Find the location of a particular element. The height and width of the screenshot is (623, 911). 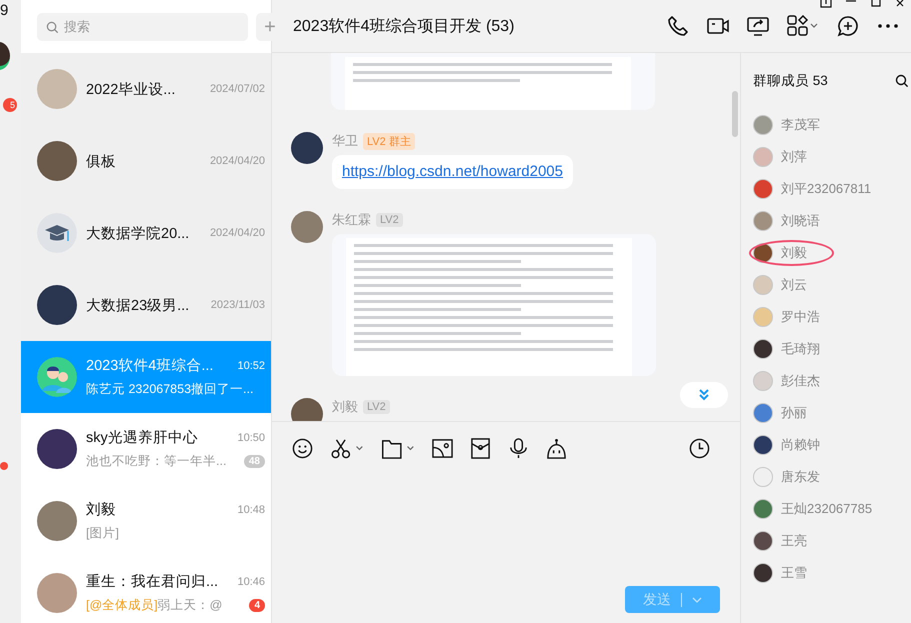

group-avatar-icon is located at coordinates (57, 377).